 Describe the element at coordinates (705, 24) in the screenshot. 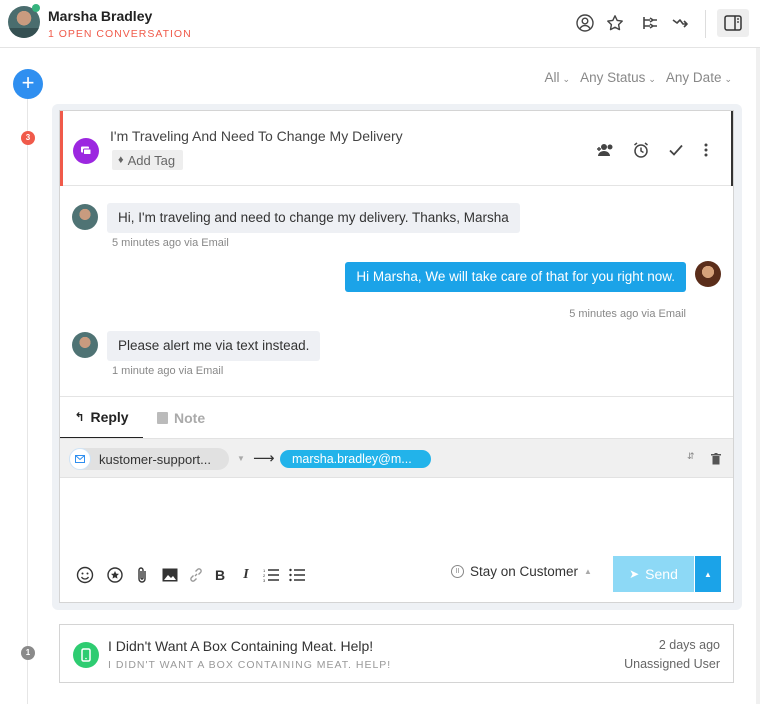

I see `header-divider` at that location.